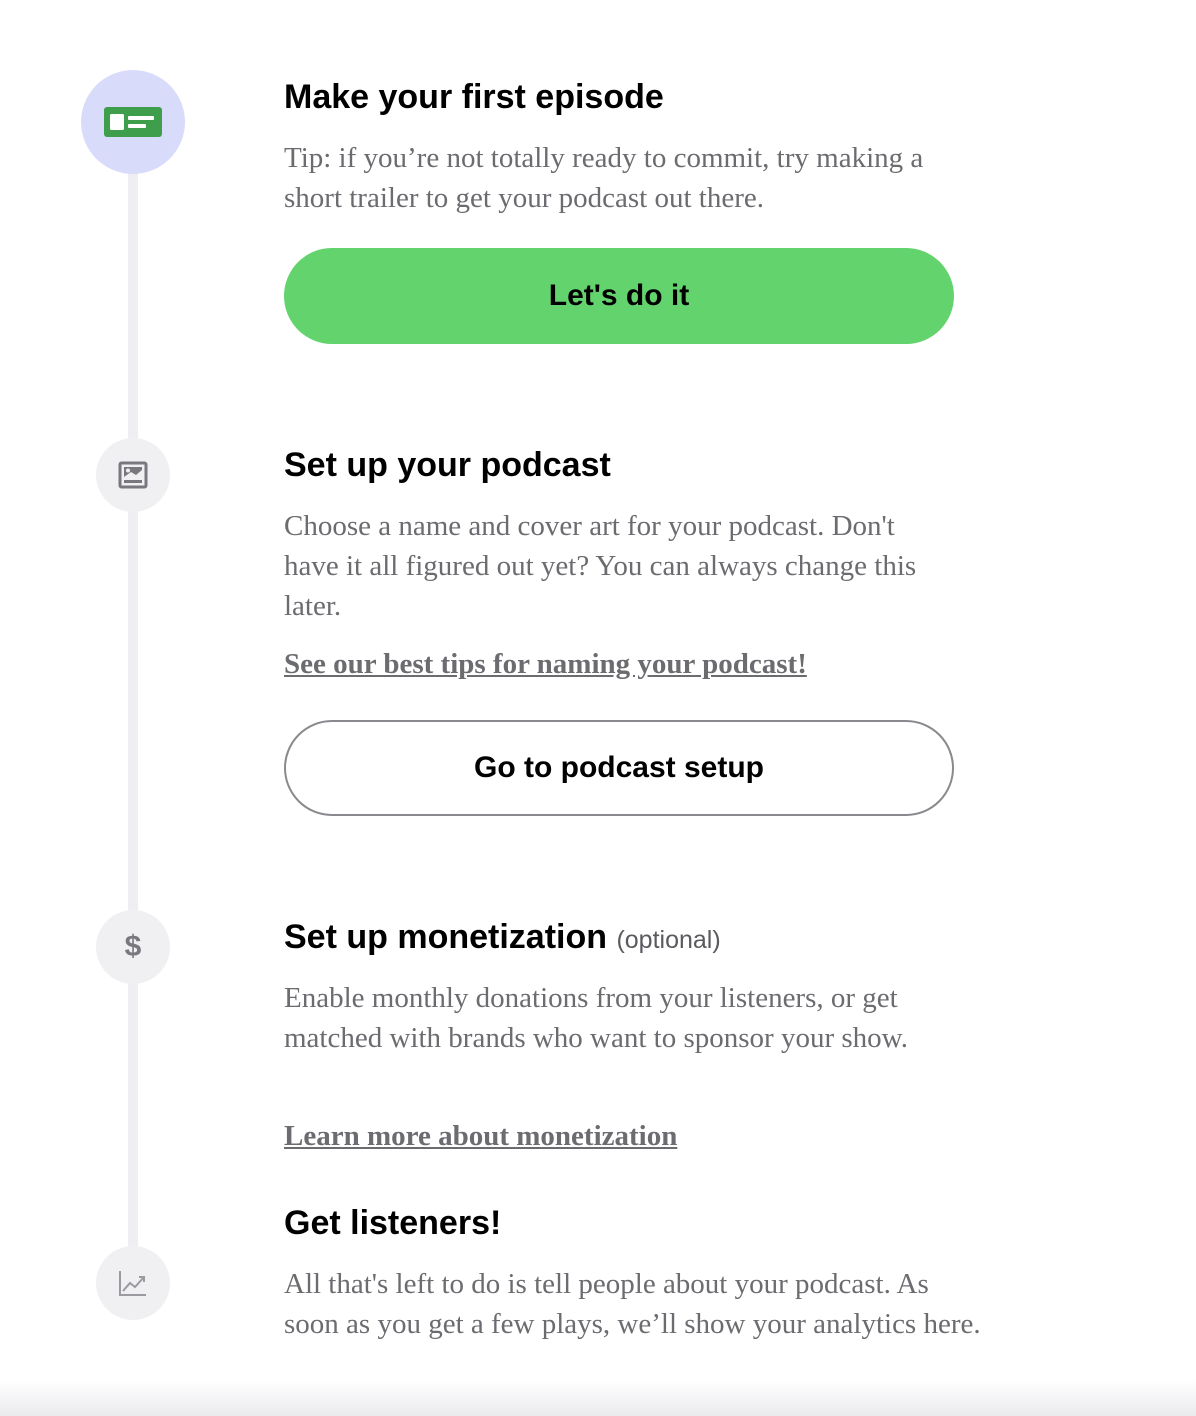 Image resolution: width=1196 pixels, height=1416 pixels. Describe the element at coordinates (447, 465) in the screenshot. I see `step-2-title: Set up your podcast` at that location.